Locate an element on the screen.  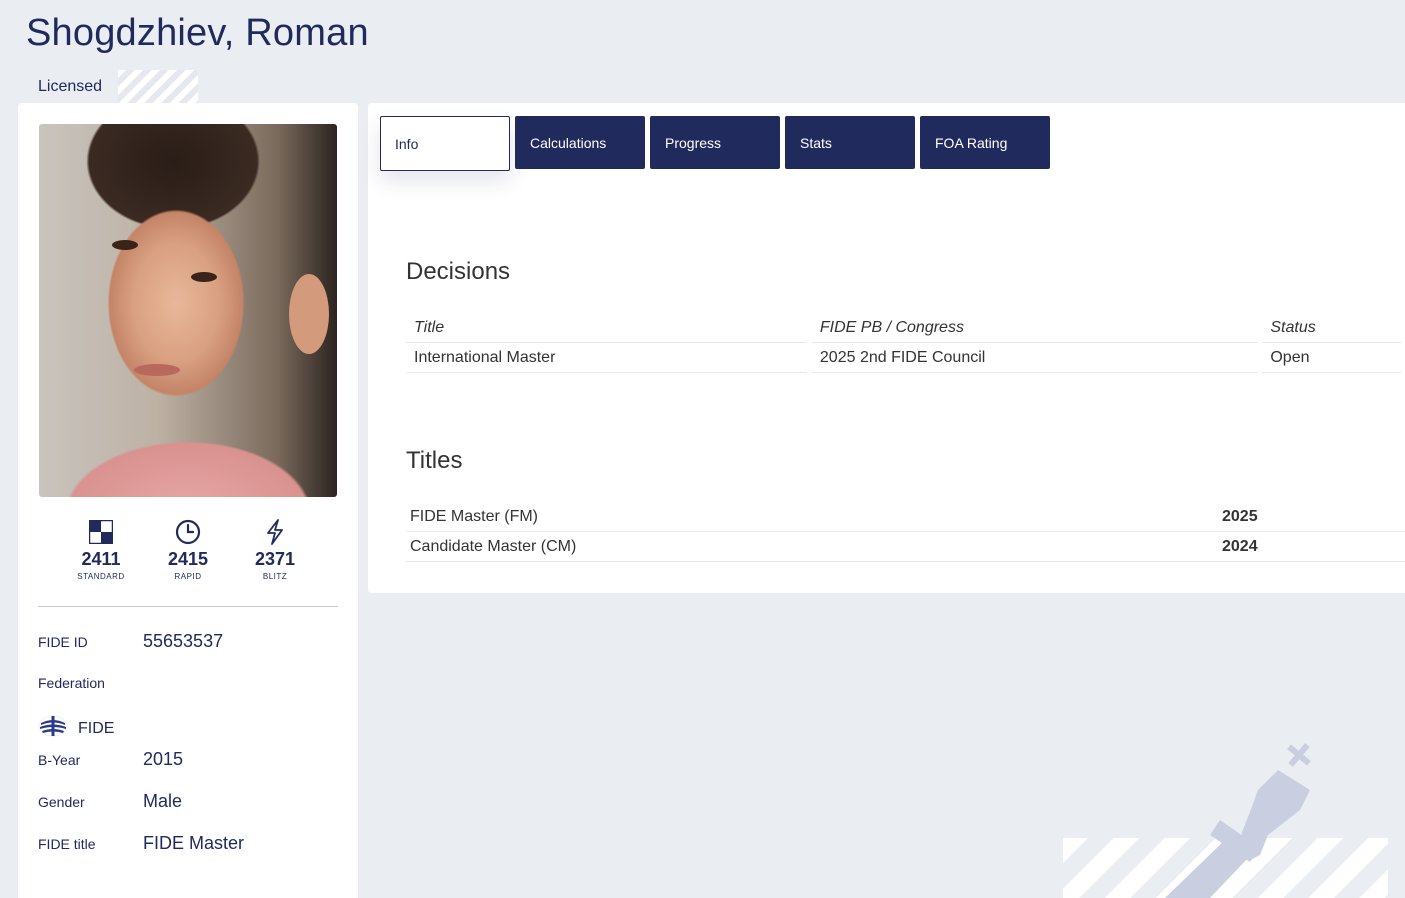
ratings-summary: 2411 STANDARD 2415 RAPID 2371 BLITZ is located at coordinates (188, 554).